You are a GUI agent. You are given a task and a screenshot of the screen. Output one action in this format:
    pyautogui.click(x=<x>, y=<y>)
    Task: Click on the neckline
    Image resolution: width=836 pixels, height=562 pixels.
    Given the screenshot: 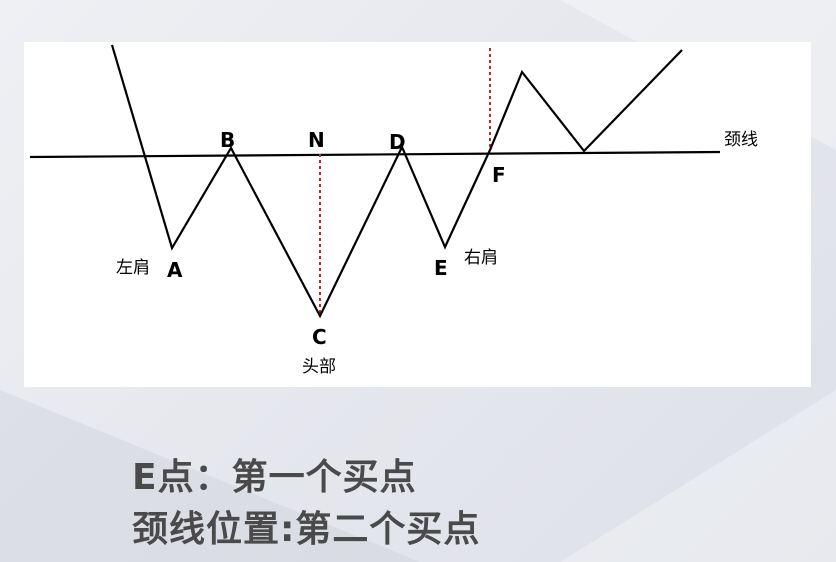 What is the action you would take?
    pyautogui.click(x=375, y=154)
    